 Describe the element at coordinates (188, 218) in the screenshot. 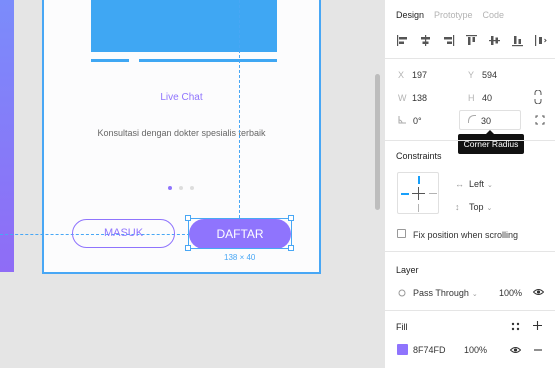

I see `resize-handle-top-left` at that location.